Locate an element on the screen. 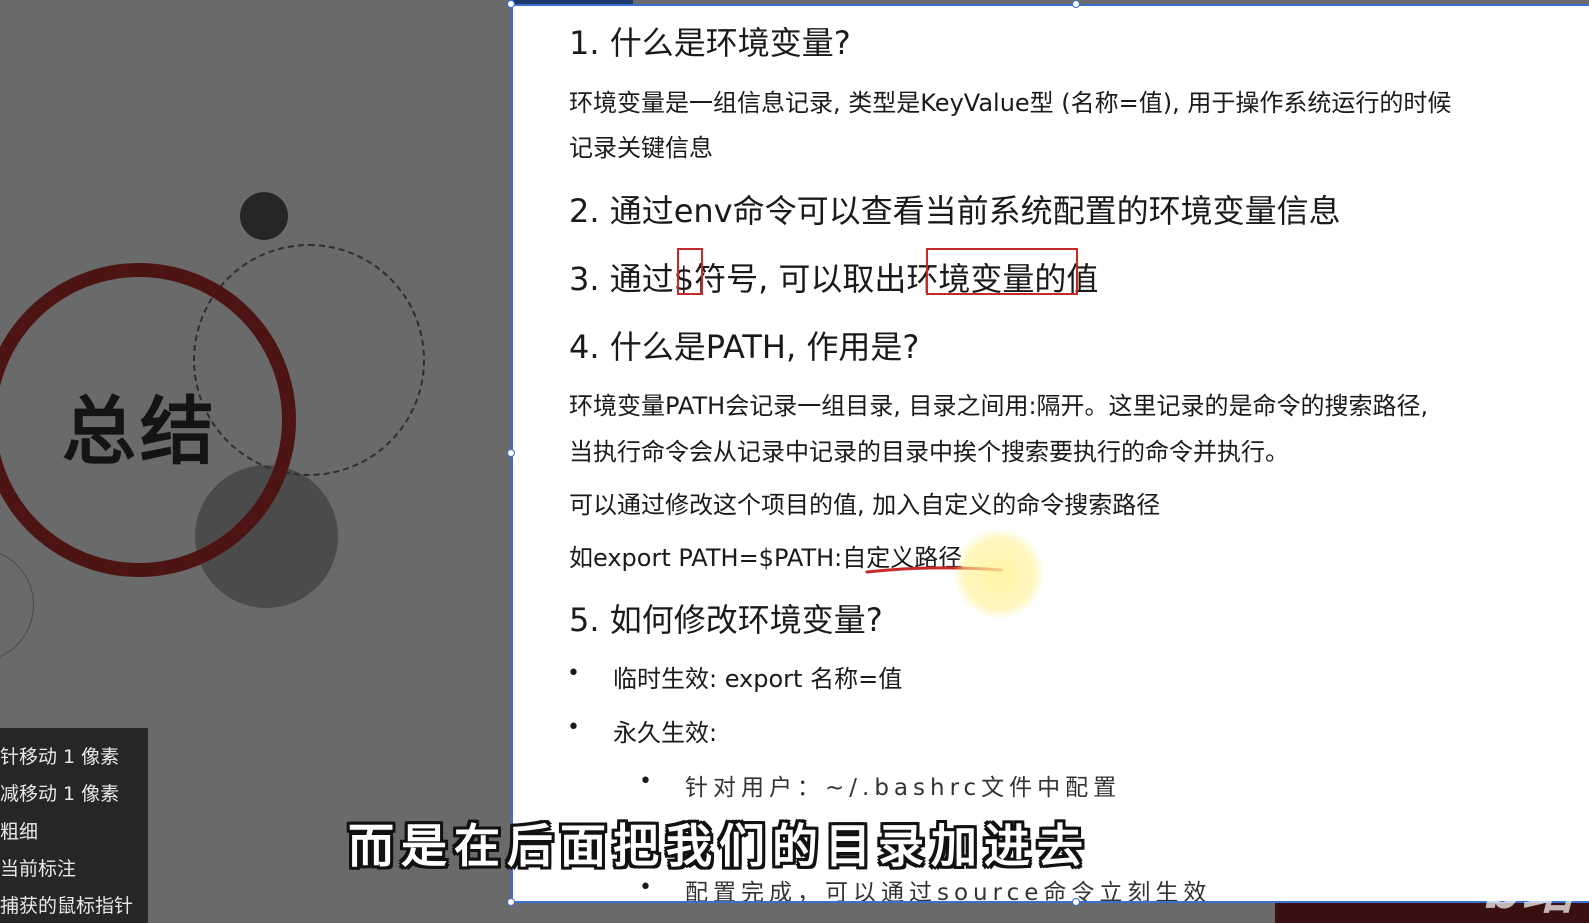 The width and height of the screenshot is (1589, 923). q5-sub-source: 配置完成，可以通过source命令立刻生效 is located at coordinates (948, 891).